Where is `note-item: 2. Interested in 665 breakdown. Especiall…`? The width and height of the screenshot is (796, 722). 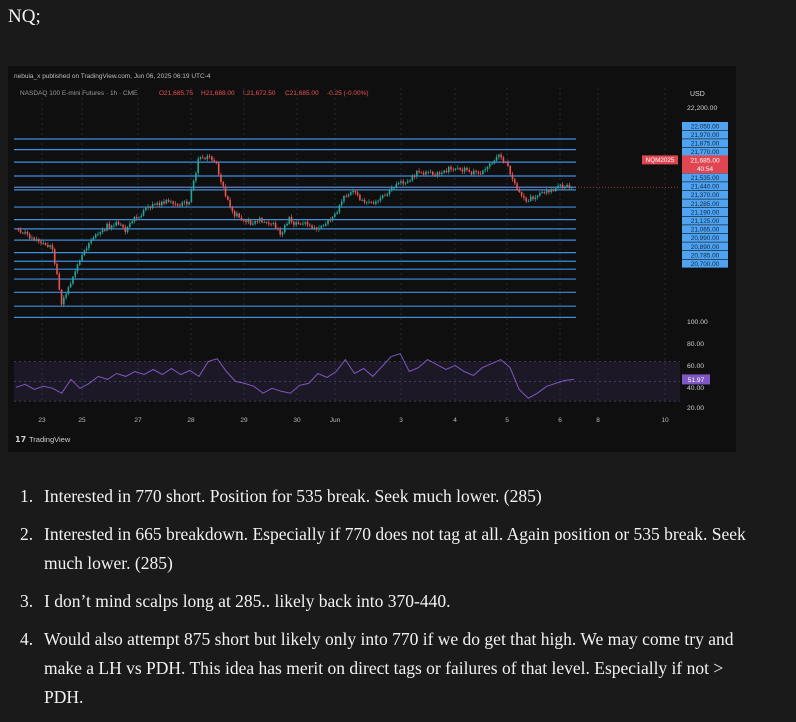
note-item: 2. Interested in 665 breakdown. Especiall… is located at coordinates (390, 549).